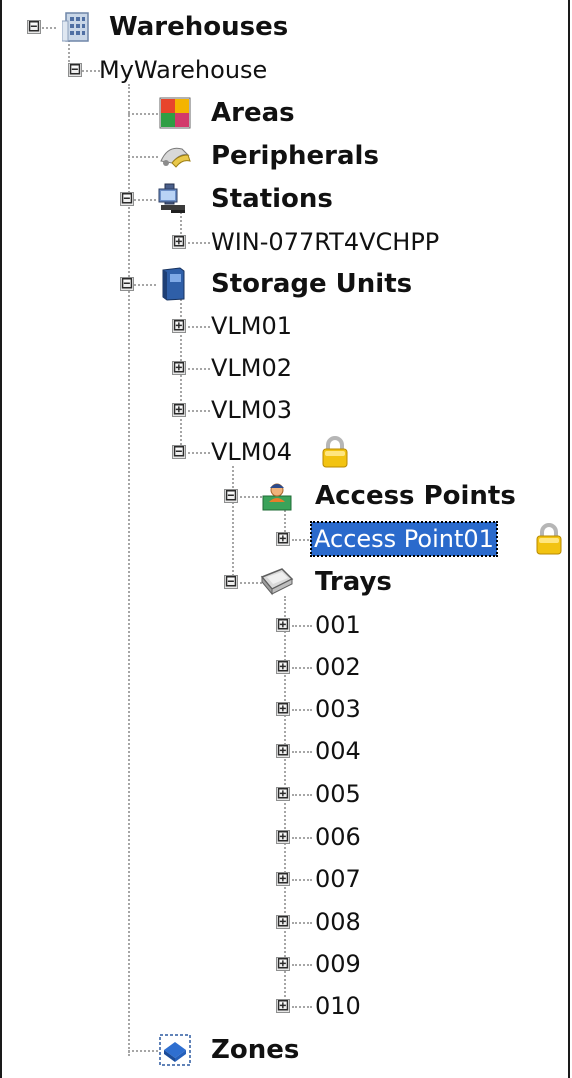 The image size is (572, 1078). I want to click on node-label: Areas, so click(253, 113).